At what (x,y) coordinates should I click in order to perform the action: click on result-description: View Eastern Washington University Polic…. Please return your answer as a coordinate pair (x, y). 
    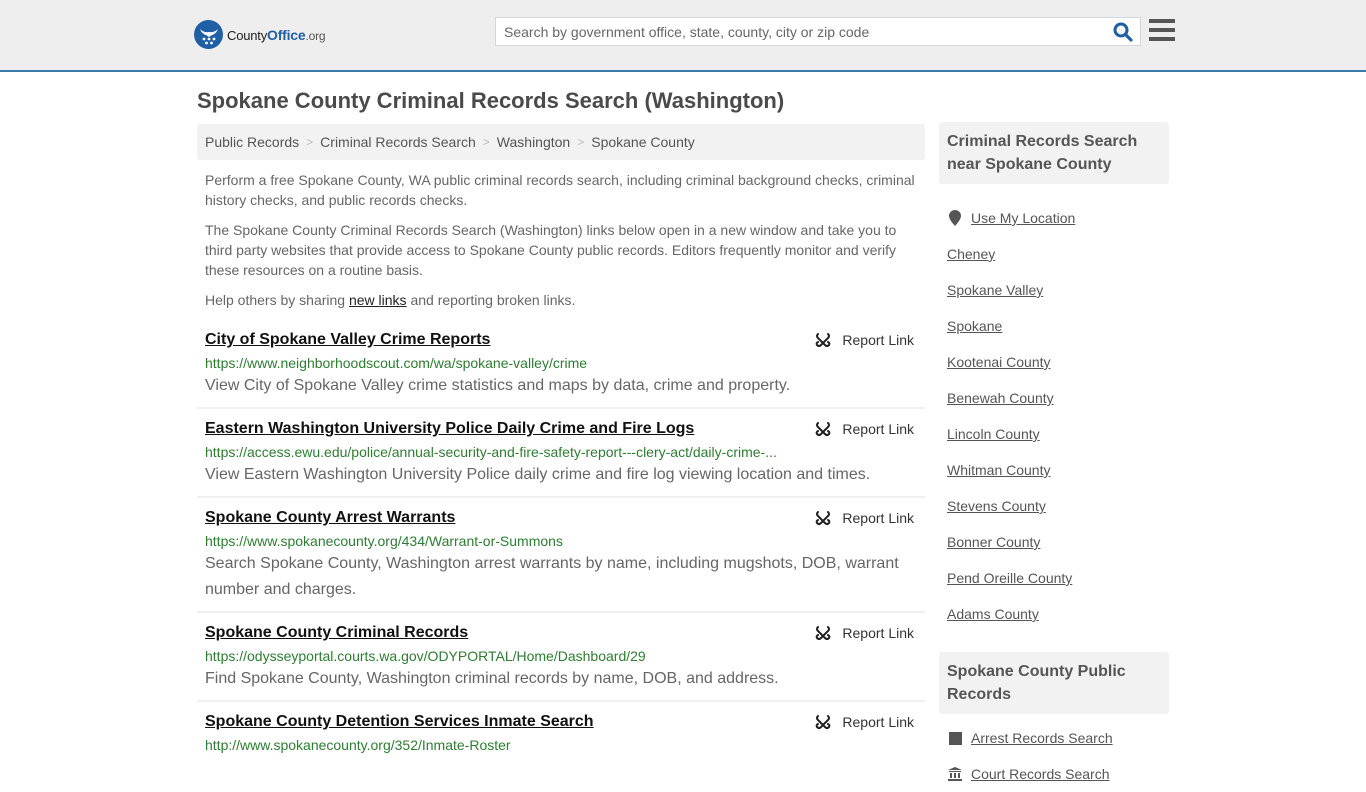
    Looking at the image, I should click on (538, 474).